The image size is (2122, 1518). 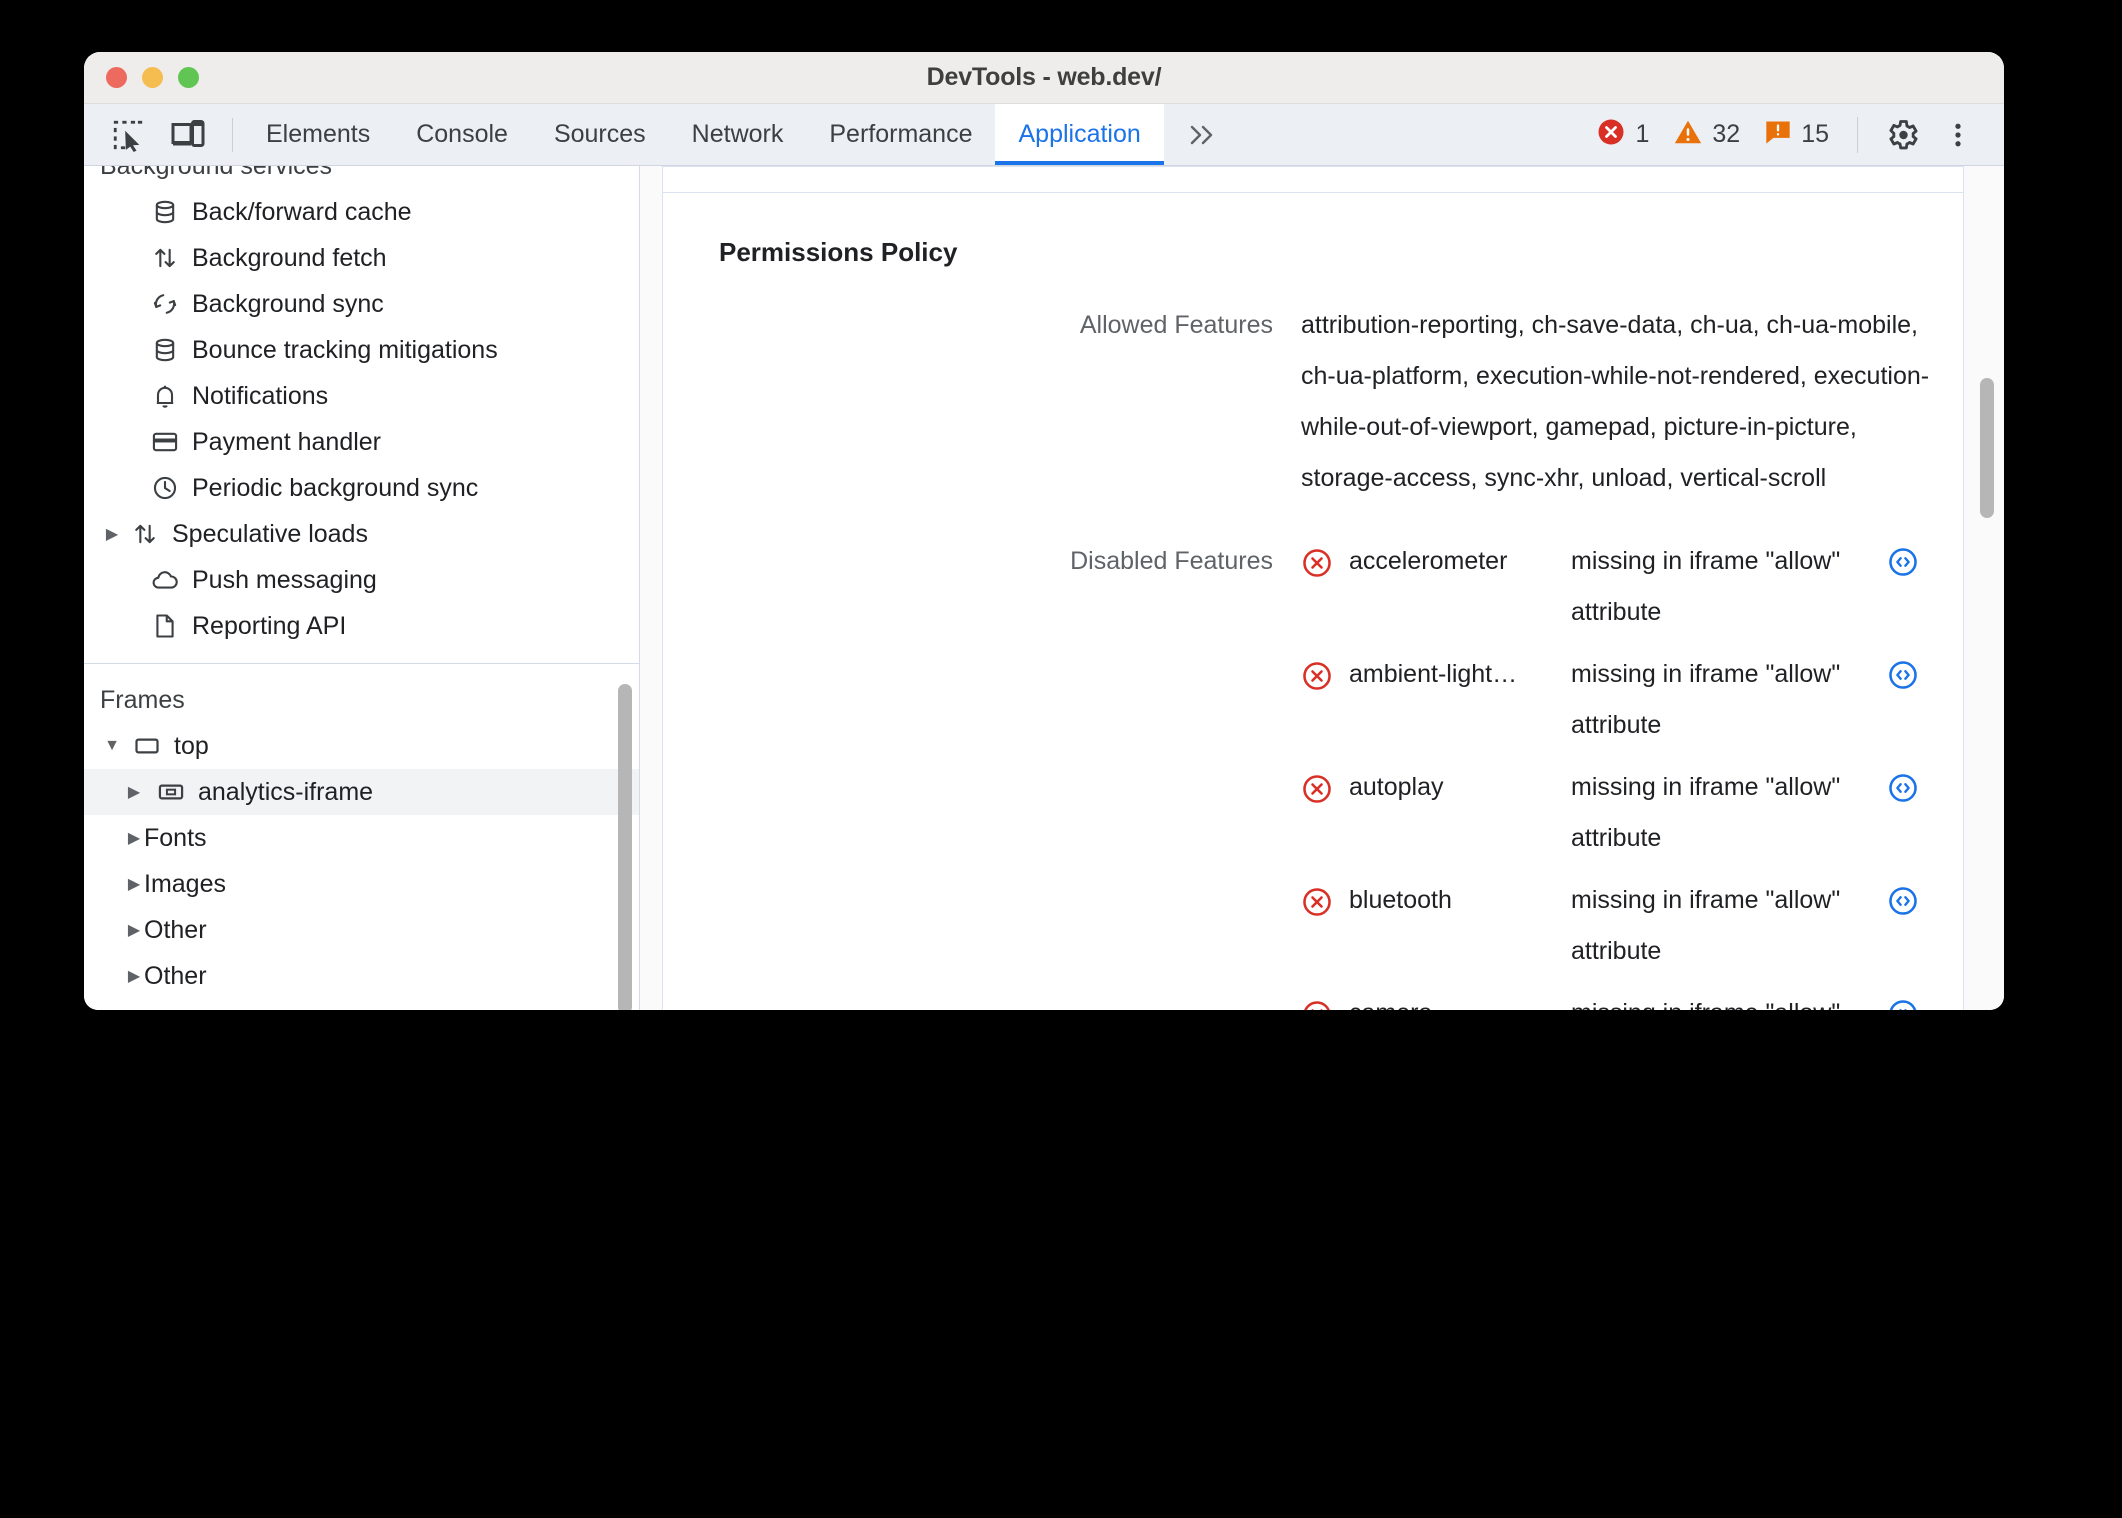 What do you see at coordinates (216, 173) in the screenshot?
I see `section-header-background-services: Background services` at bounding box center [216, 173].